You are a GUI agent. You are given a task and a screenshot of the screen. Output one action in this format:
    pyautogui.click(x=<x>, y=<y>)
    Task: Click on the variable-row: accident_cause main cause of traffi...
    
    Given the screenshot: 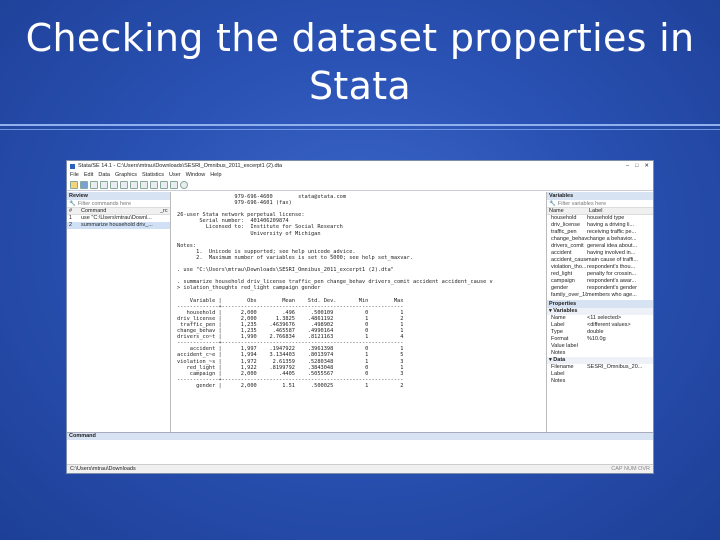 What is the action you would take?
    pyautogui.click(x=600, y=260)
    